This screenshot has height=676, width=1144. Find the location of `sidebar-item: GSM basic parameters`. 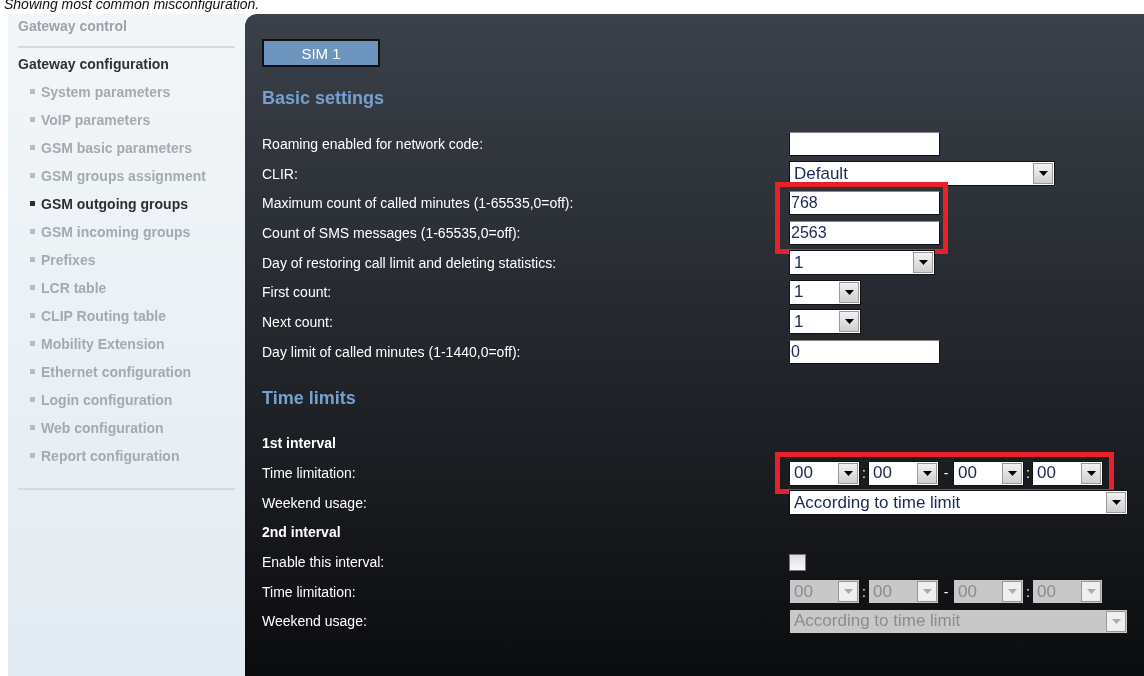

sidebar-item: GSM basic parameters is located at coordinates (124, 148).